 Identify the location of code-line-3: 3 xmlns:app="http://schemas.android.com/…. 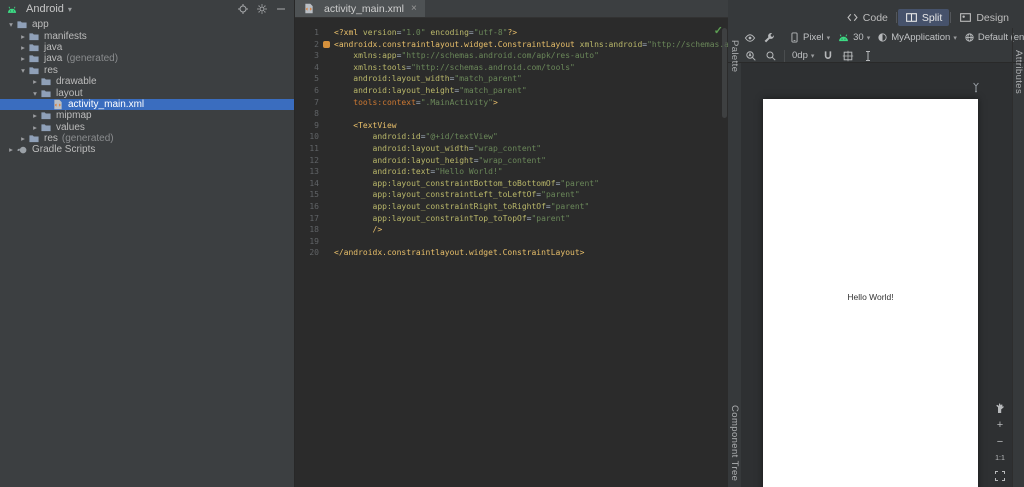
(511, 56).